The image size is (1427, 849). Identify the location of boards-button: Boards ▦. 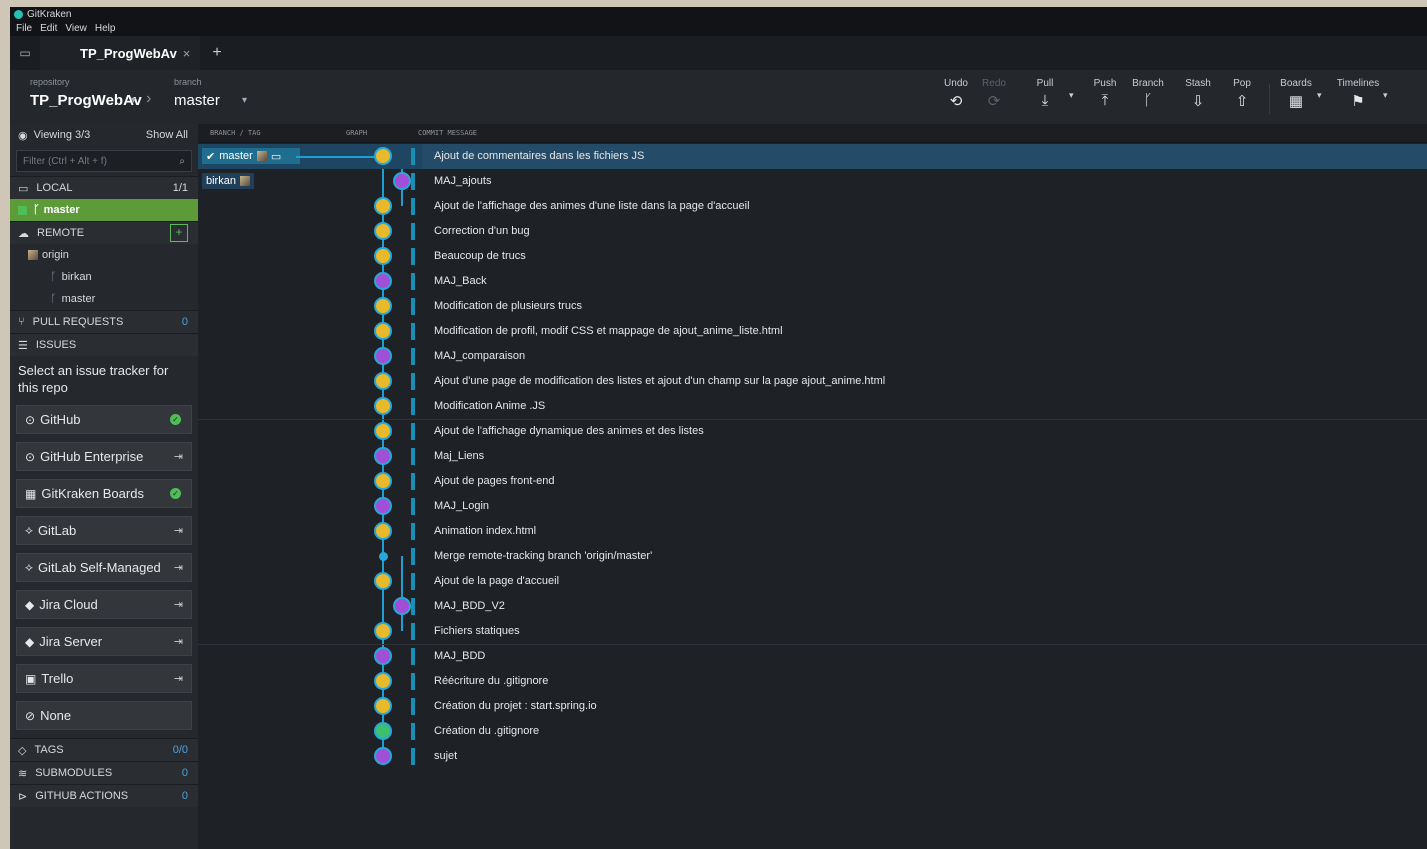
(1296, 94).